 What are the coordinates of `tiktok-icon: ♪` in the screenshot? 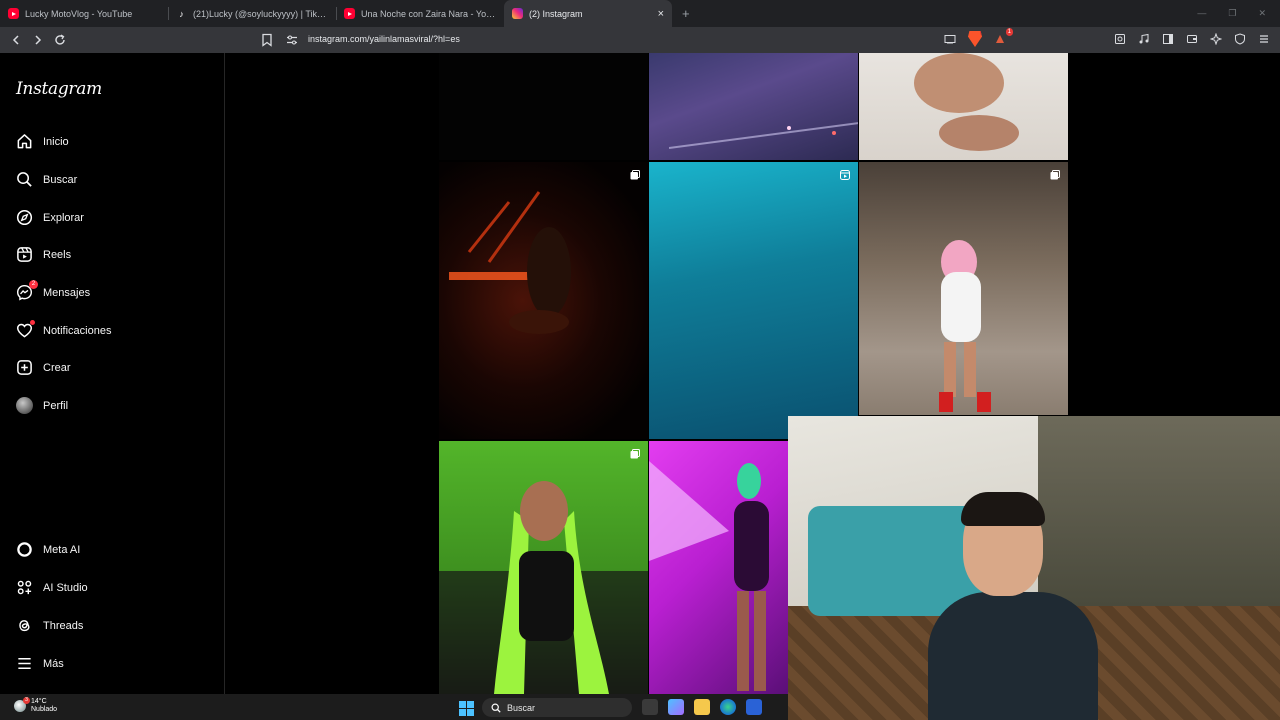 It's located at (181, 13).